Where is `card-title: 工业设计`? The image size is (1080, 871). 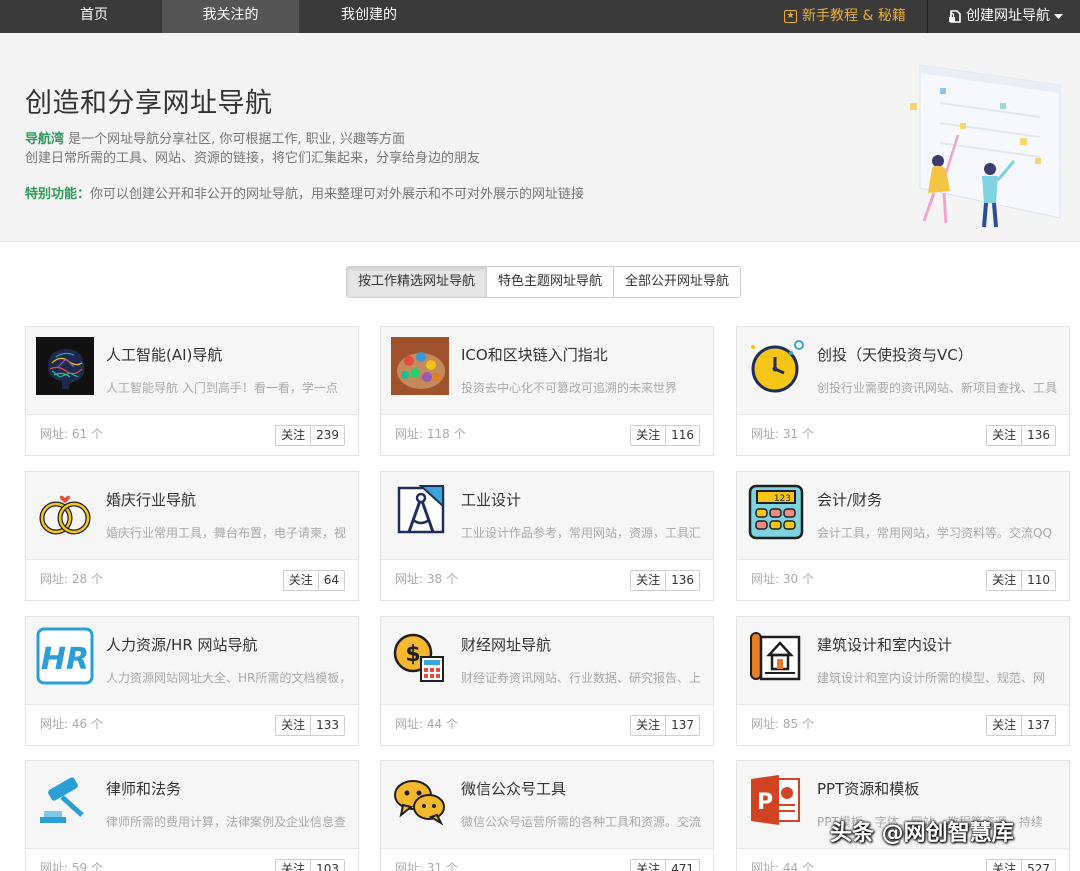 card-title: 工业设计 is located at coordinates (491, 499).